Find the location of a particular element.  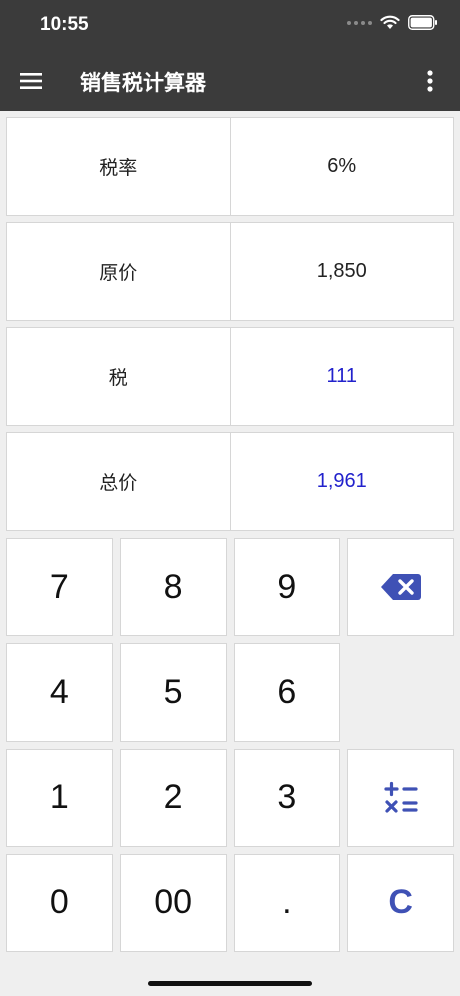

operators-icon is located at coordinates (401, 797).